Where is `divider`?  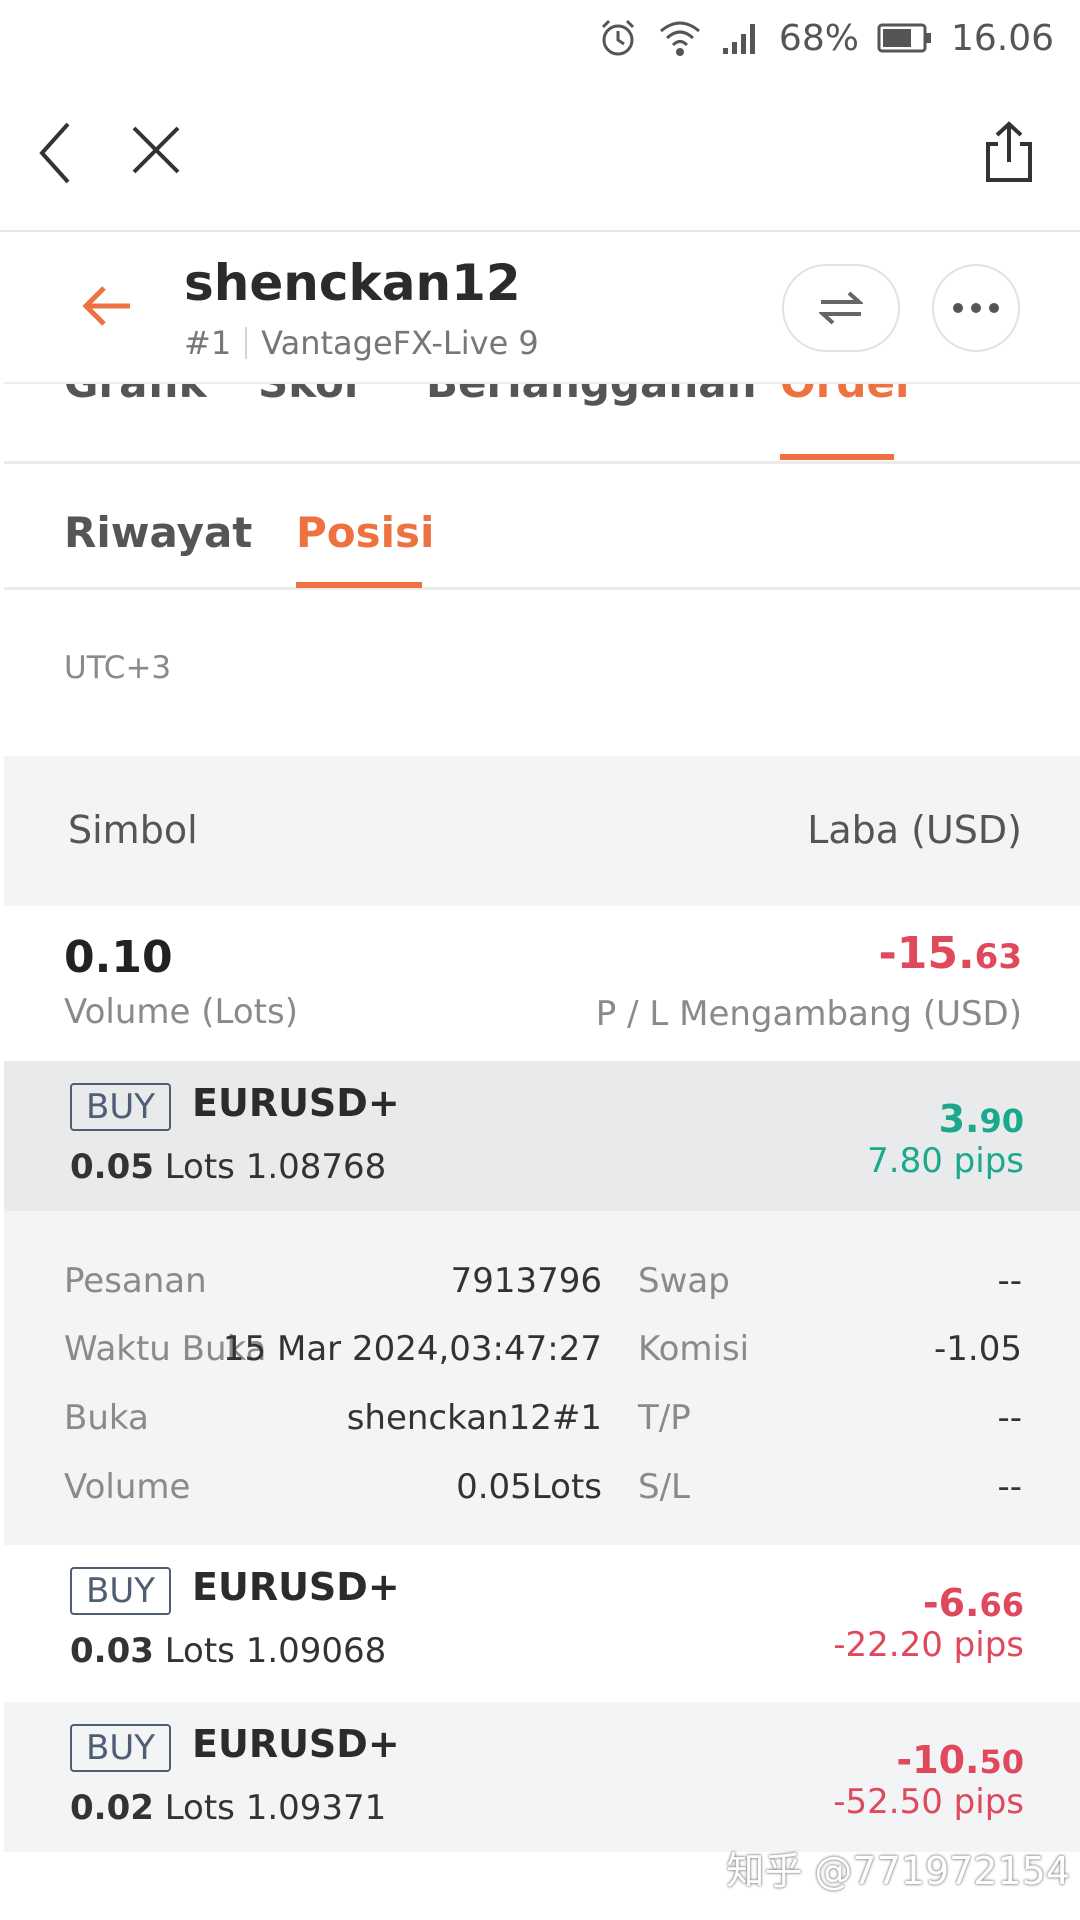 divider is located at coordinates (246, 343).